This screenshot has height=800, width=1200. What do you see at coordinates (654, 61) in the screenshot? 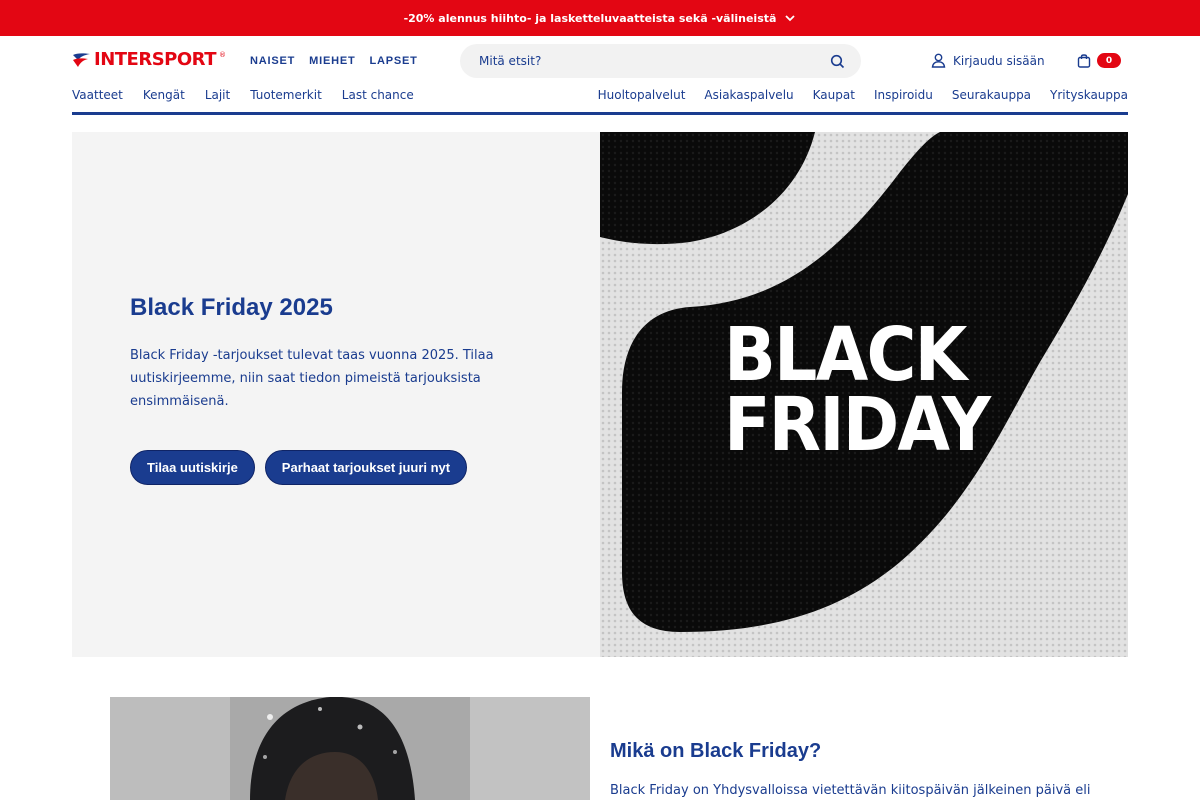
I see `search-input` at bounding box center [654, 61].